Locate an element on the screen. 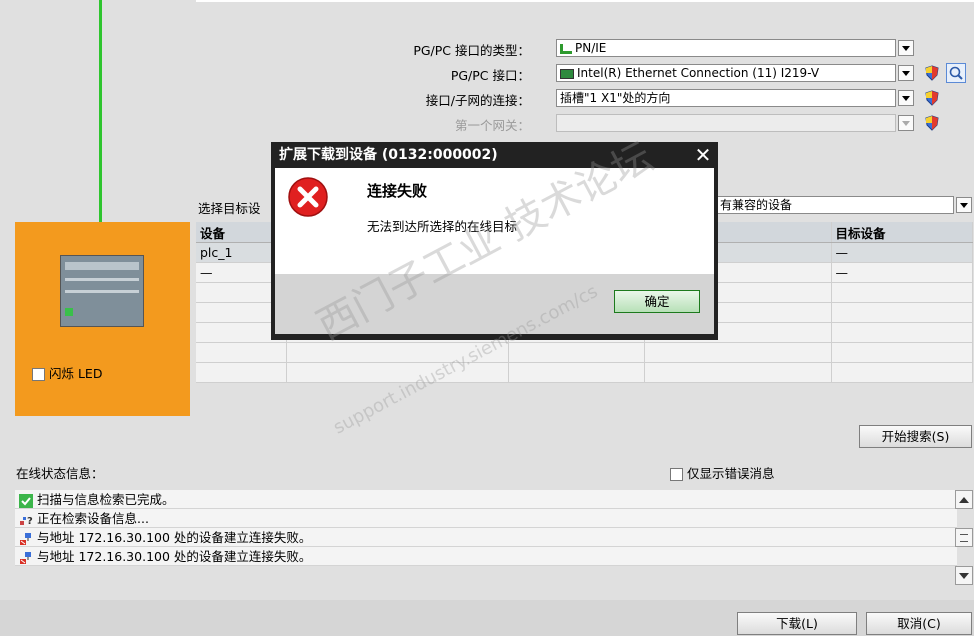 The height and width of the screenshot is (636, 974). column-header: 目标设备 is located at coordinates (902, 232).